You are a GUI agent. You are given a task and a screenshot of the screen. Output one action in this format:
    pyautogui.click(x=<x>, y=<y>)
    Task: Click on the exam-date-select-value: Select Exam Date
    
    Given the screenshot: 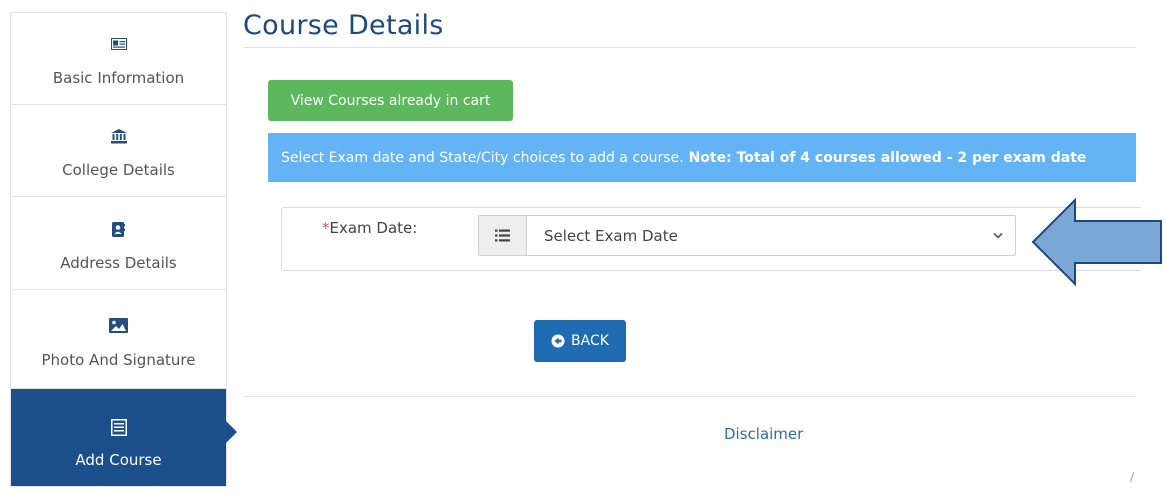 What is the action you would take?
    pyautogui.click(x=611, y=235)
    